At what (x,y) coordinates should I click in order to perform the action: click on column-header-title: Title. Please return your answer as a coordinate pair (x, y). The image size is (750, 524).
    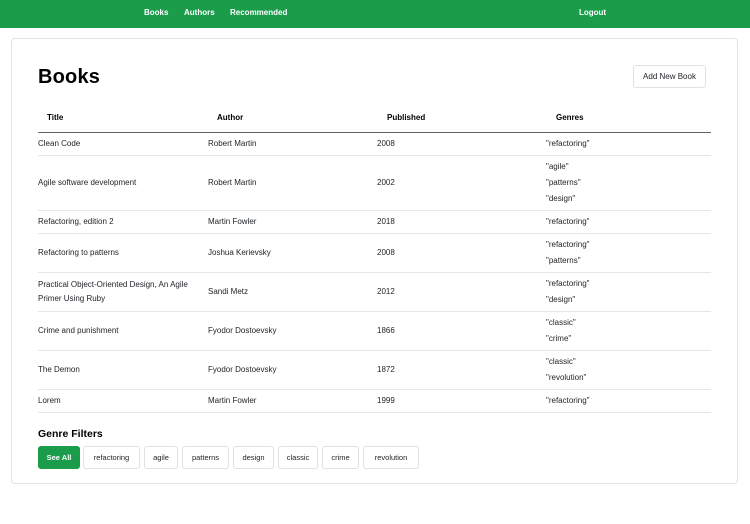
    Looking at the image, I should click on (55, 117).